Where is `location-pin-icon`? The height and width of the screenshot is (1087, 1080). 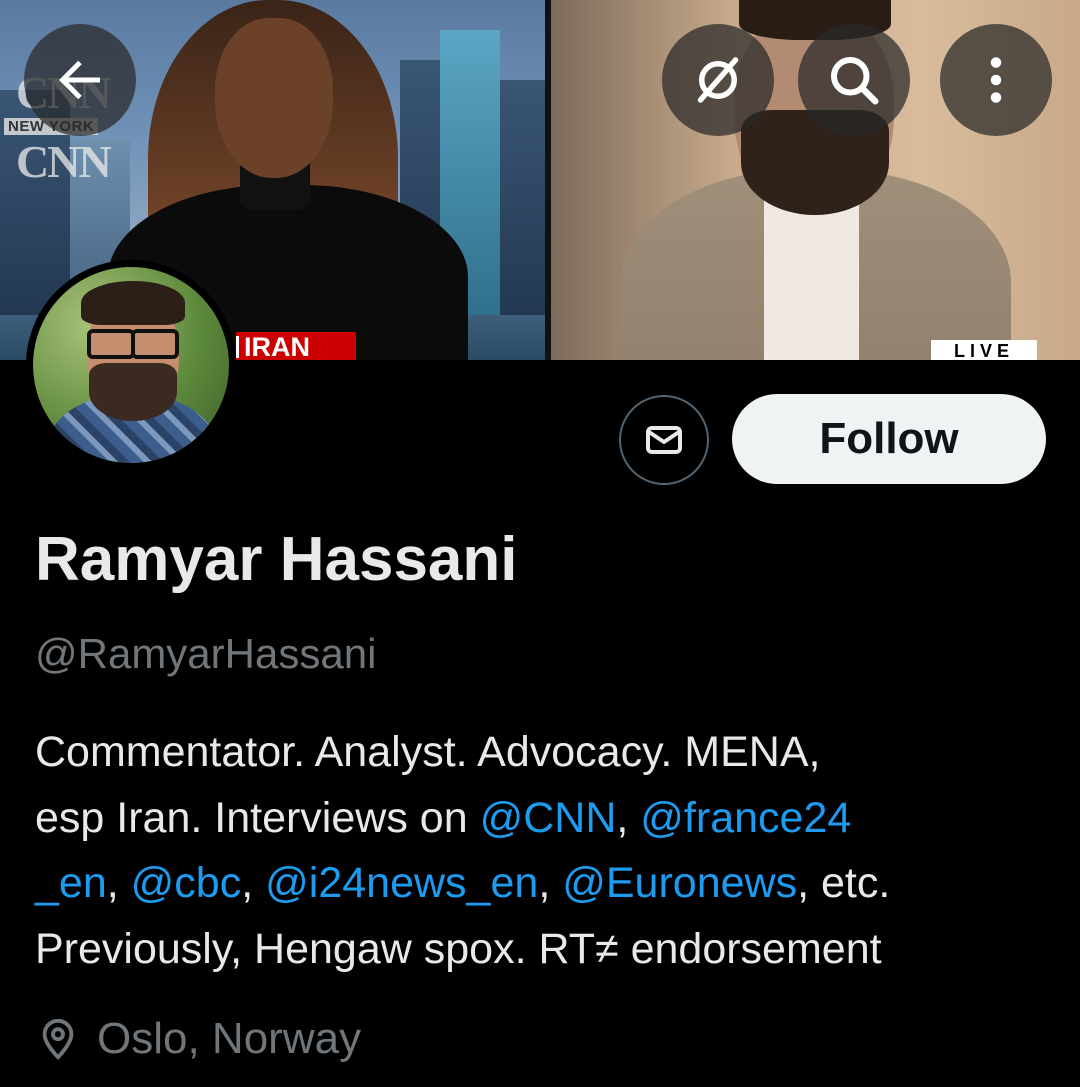 location-pin-icon is located at coordinates (58, 1039).